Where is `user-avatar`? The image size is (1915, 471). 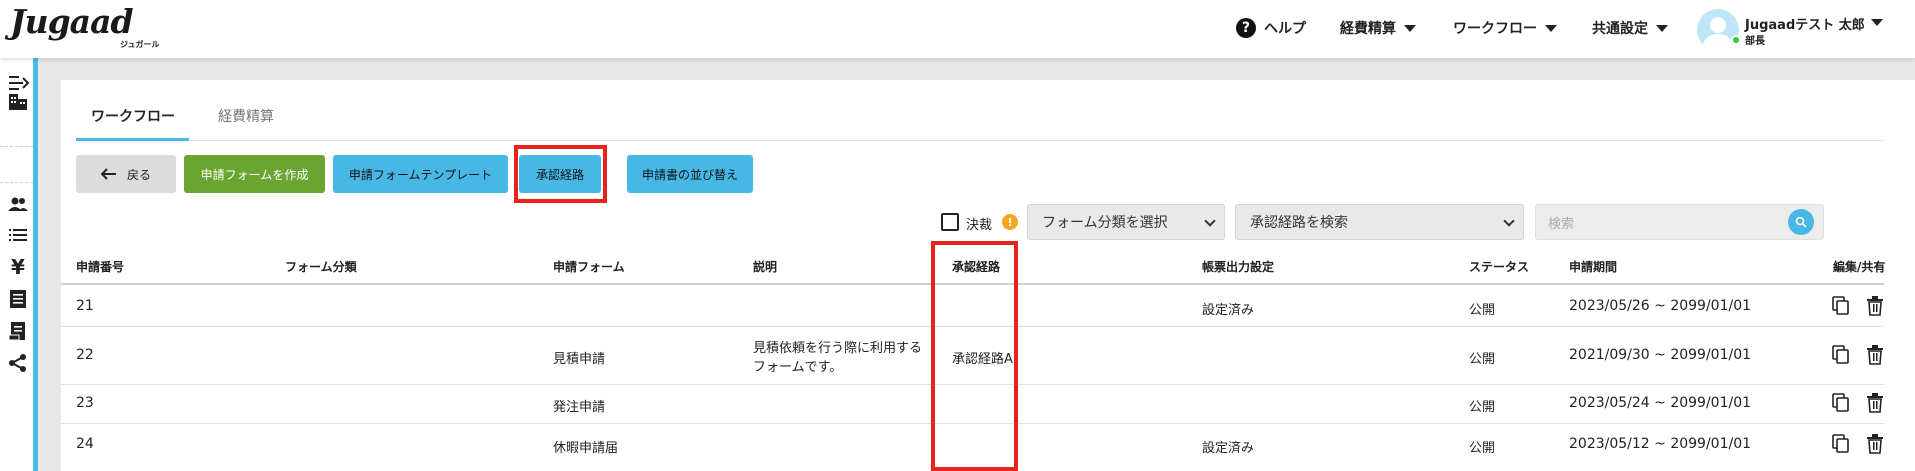
user-avatar is located at coordinates (1718, 30).